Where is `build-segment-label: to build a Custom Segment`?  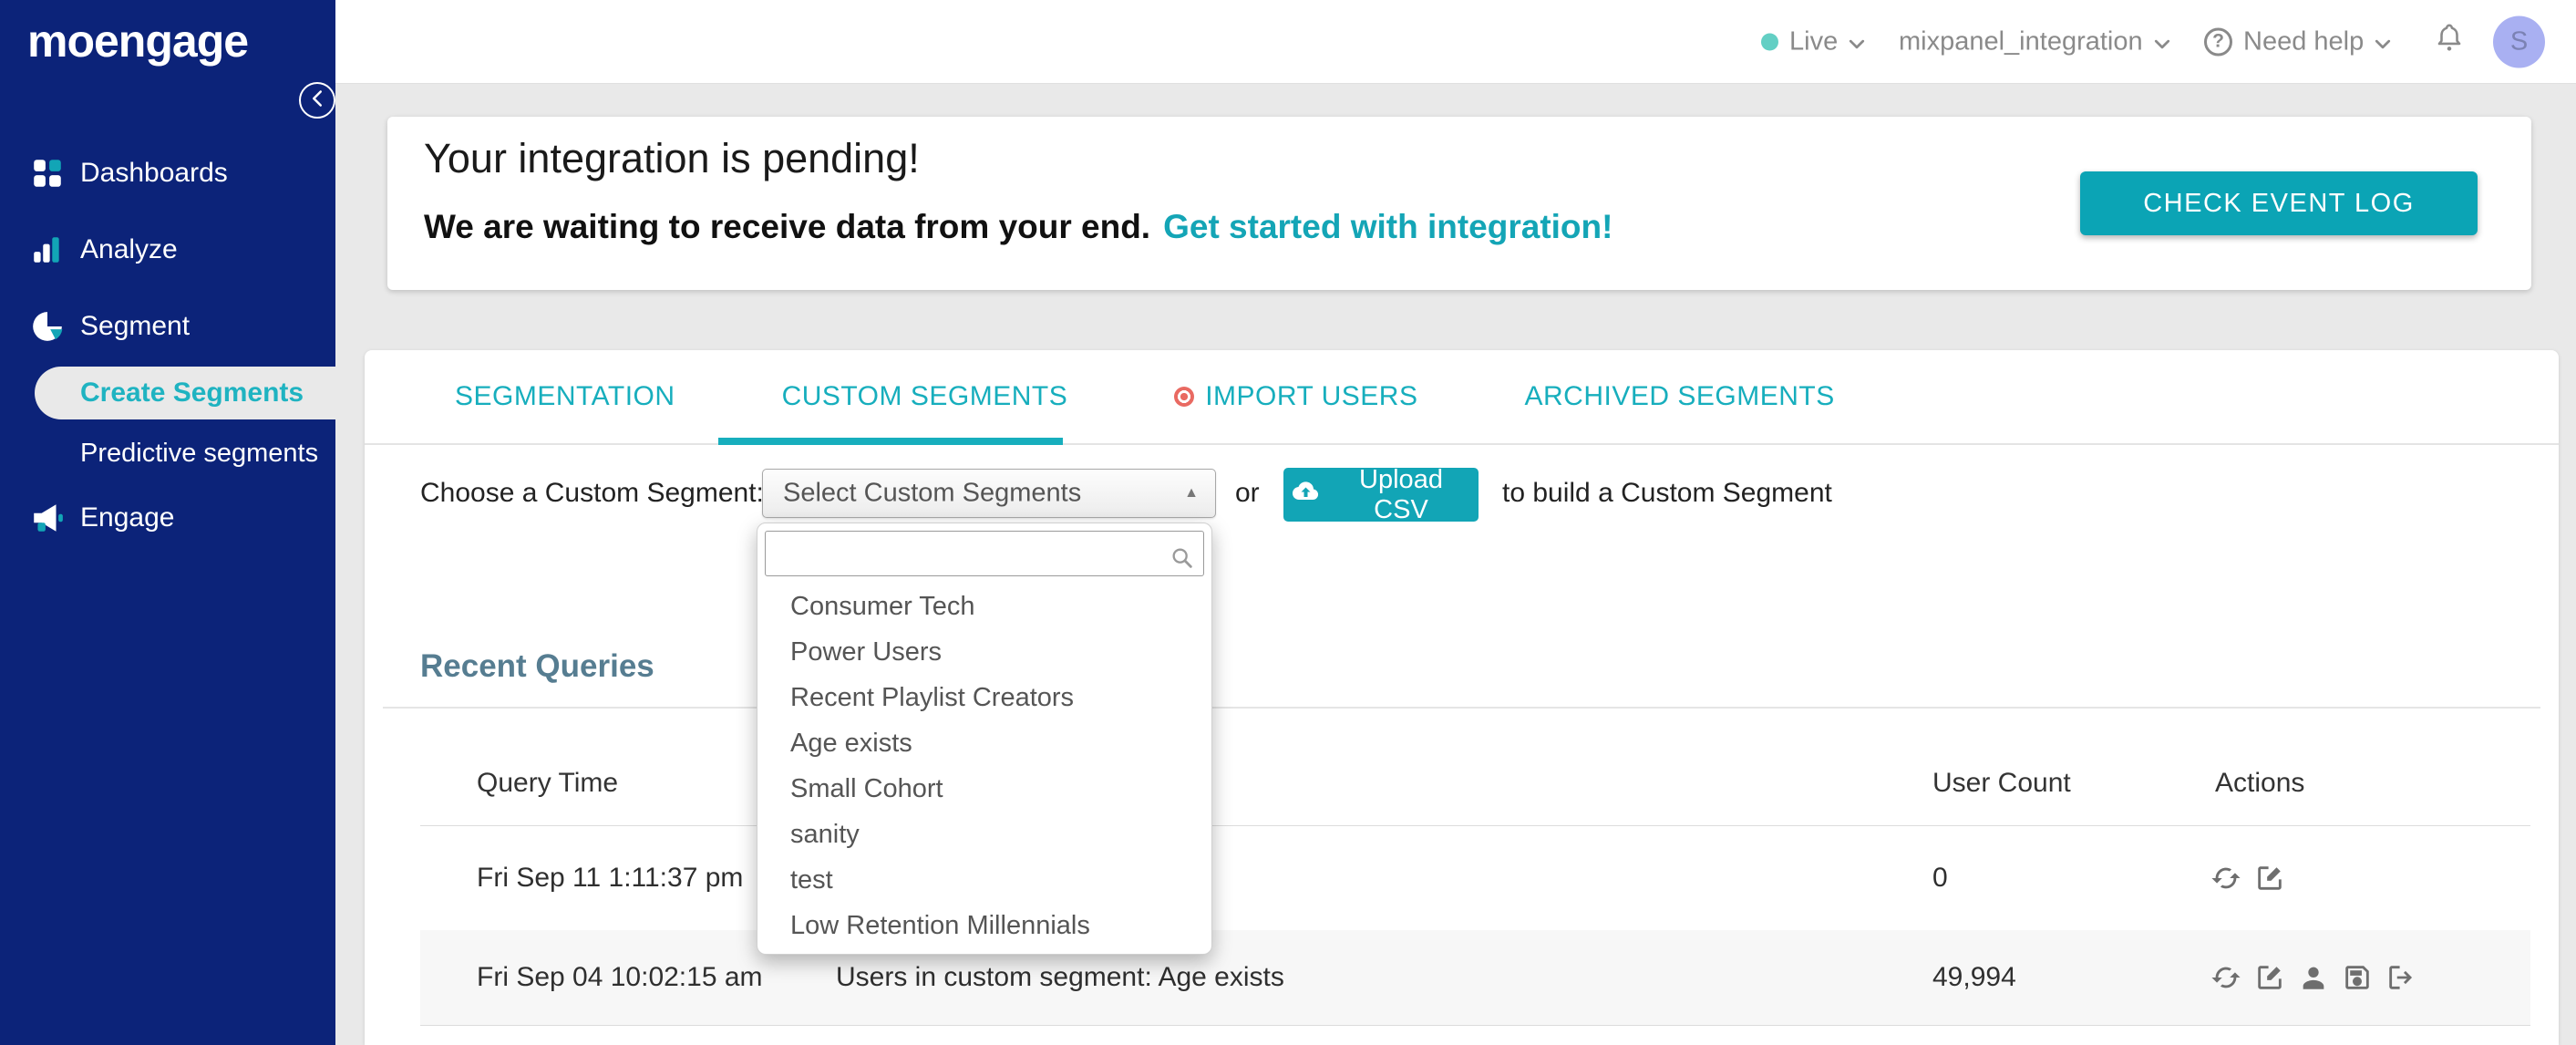
build-segment-label: to build a Custom Segment is located at coordinates (1667, 493).